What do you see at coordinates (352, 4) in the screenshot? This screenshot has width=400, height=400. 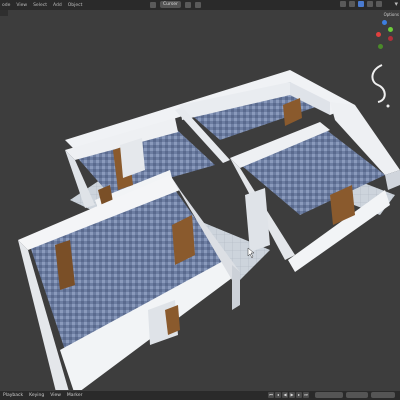 I see `xray-icon` at bounding box center [352, 4].